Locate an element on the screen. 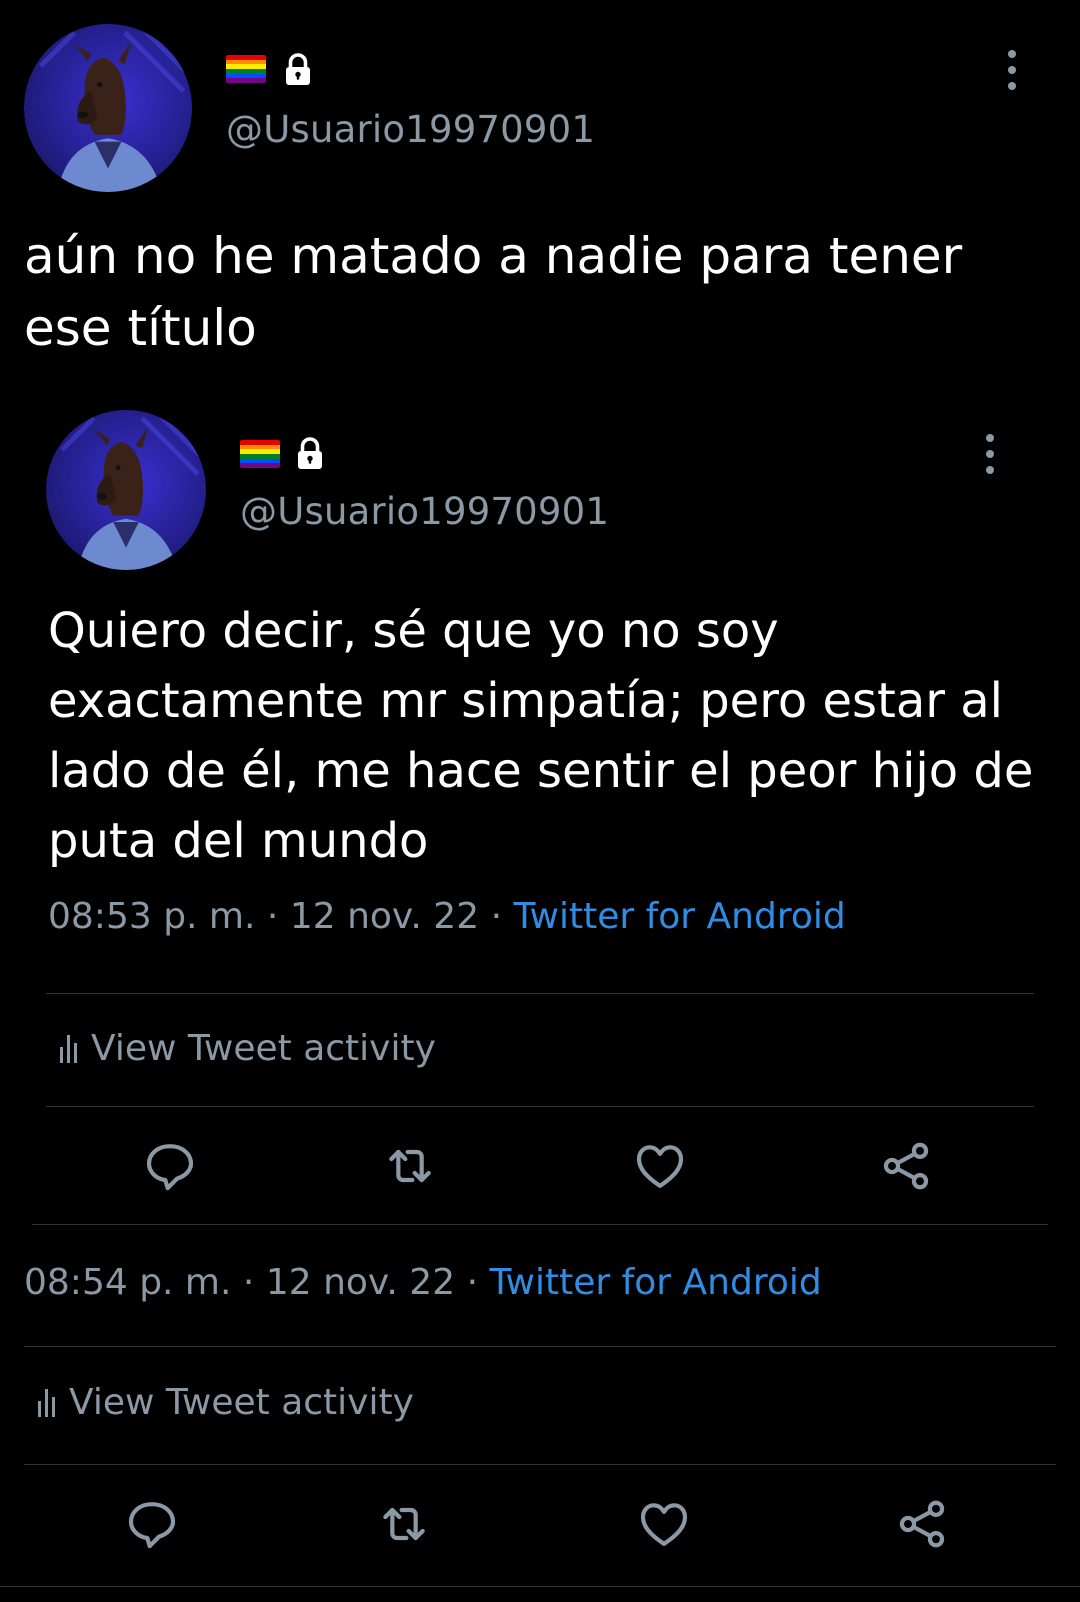 The width and height of the screenshot is (1080, 1602). quoted-user-handle: @Usuario19970901 is located at coordinates (424, 511).